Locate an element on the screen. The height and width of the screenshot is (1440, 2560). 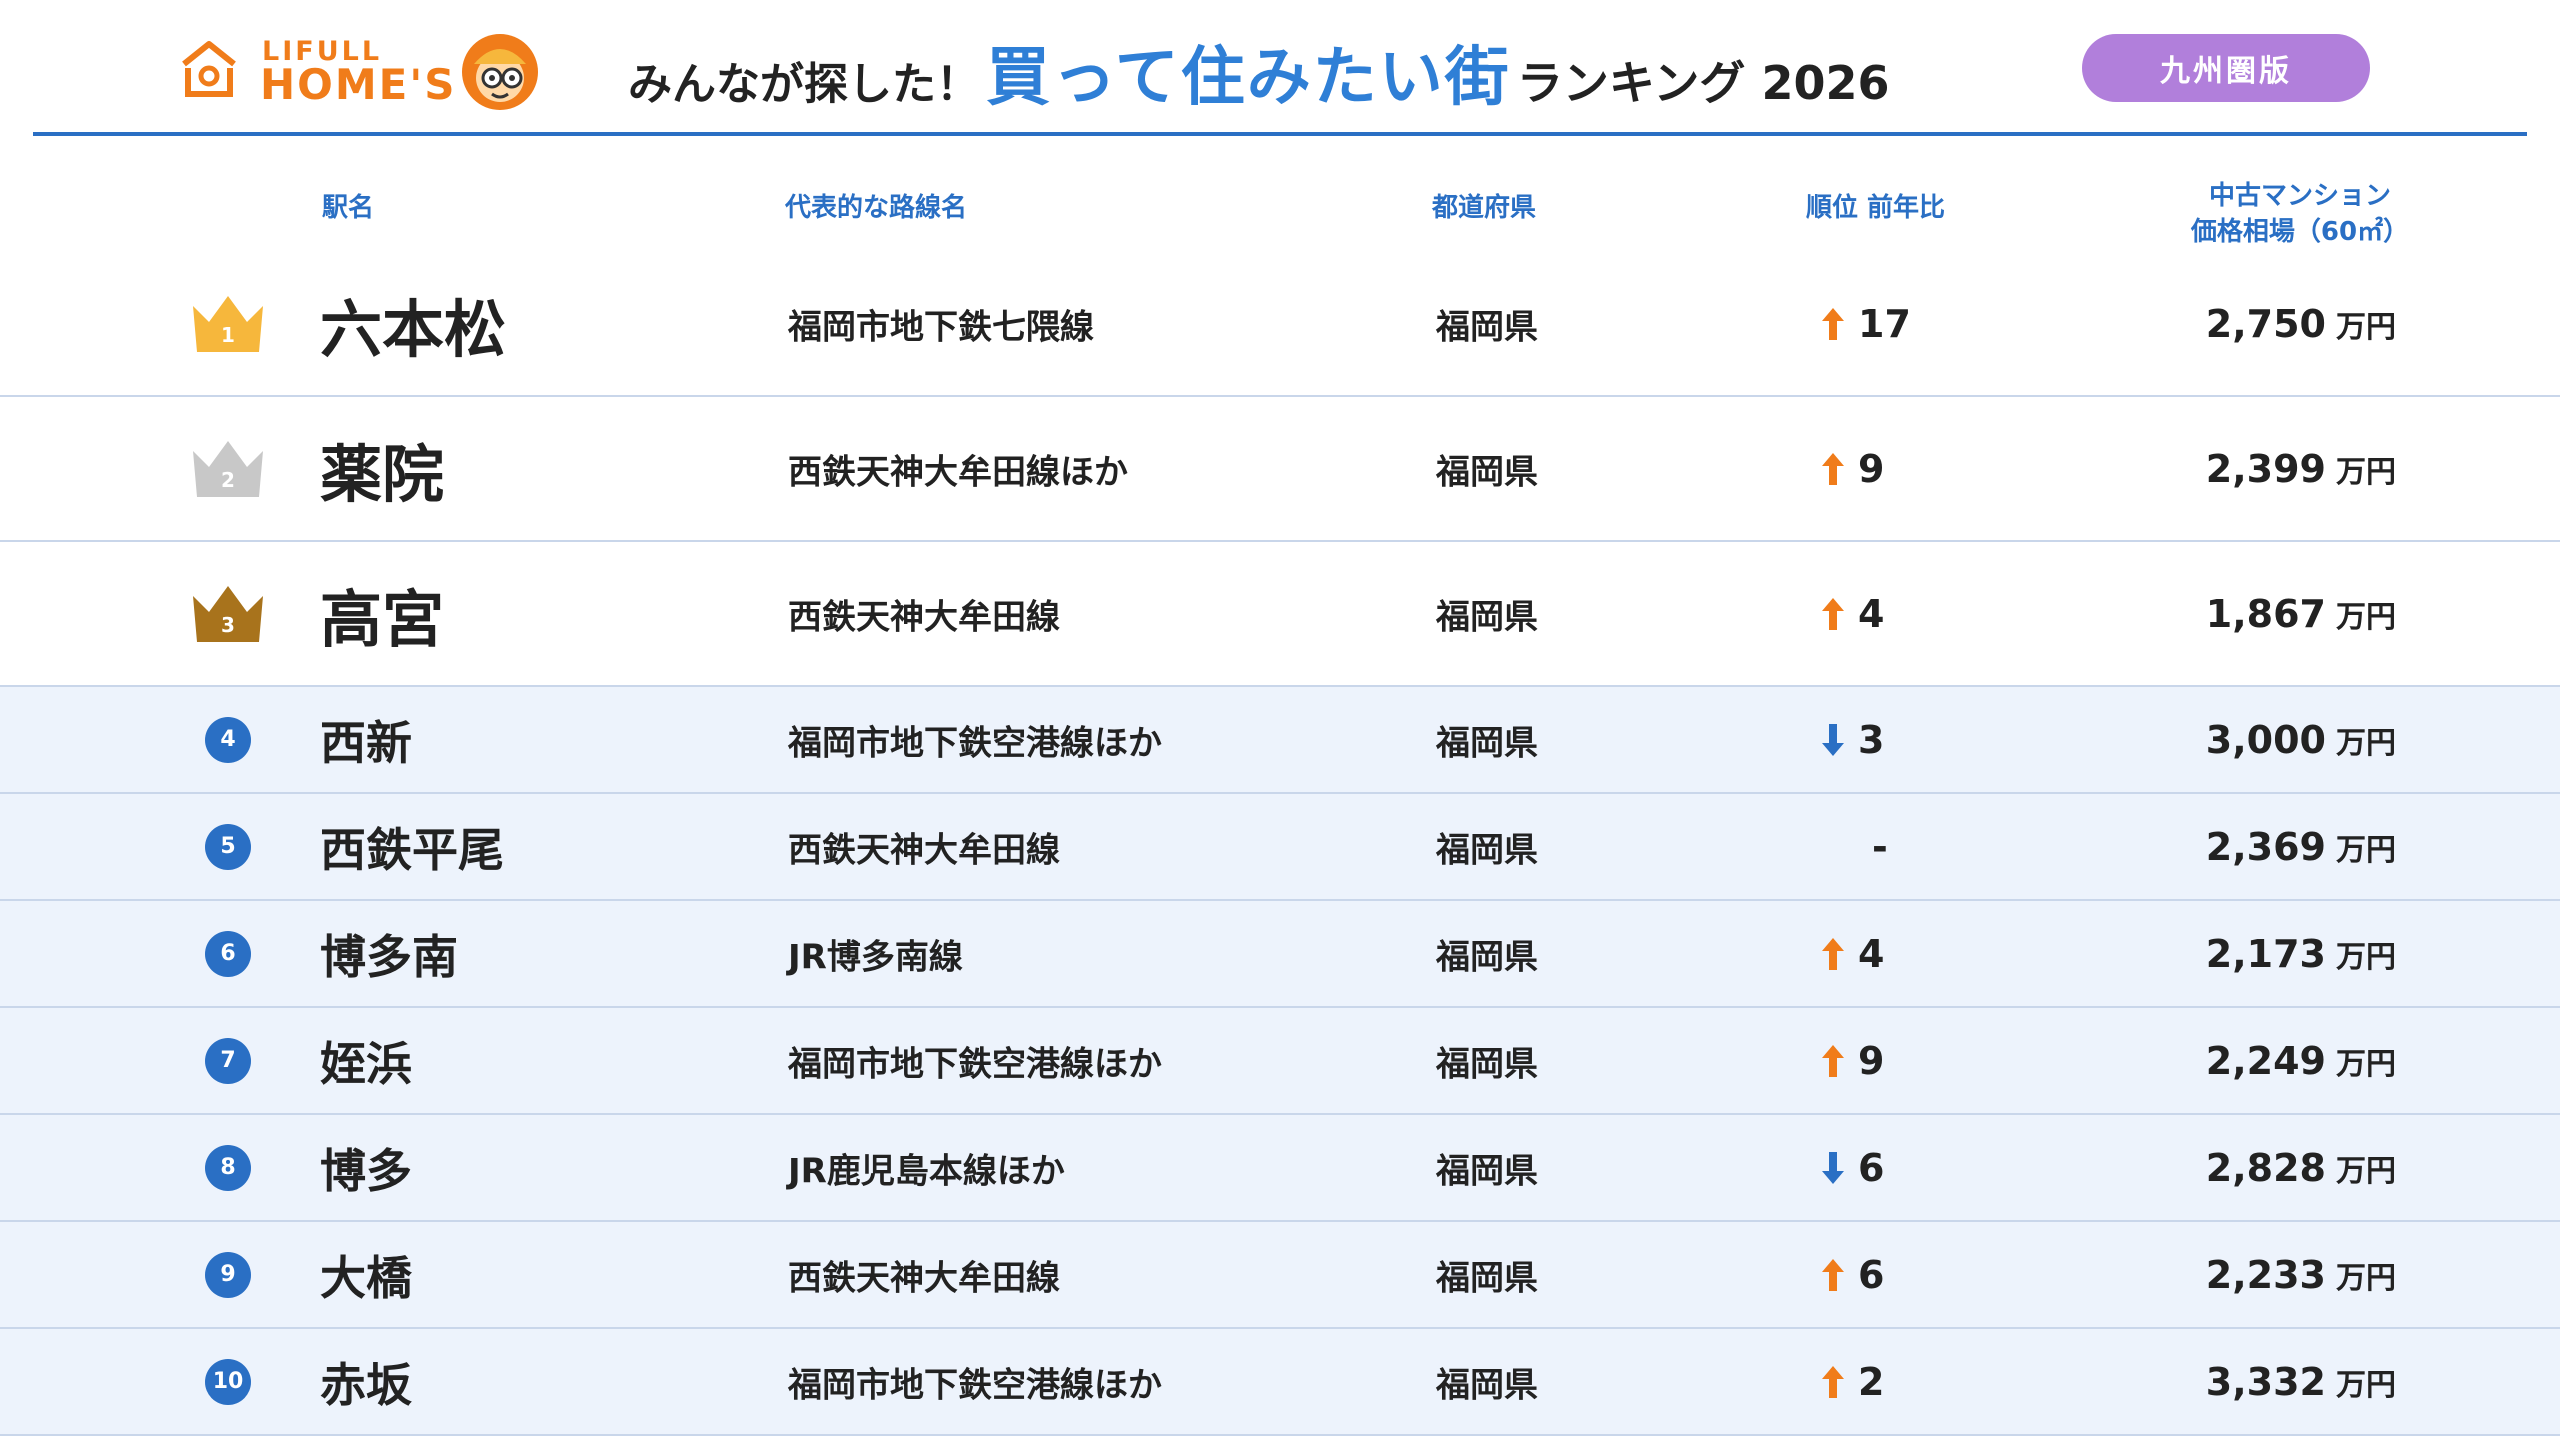
column-header-line: 代表的な路線名 is located at coordinates (876, 208).